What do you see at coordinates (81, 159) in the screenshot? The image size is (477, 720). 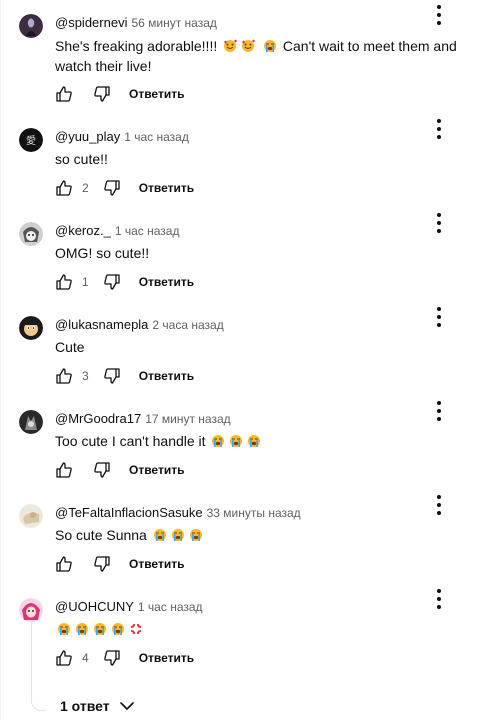 I see `comment-text: so cute!!` at bounding box center [81, 159].